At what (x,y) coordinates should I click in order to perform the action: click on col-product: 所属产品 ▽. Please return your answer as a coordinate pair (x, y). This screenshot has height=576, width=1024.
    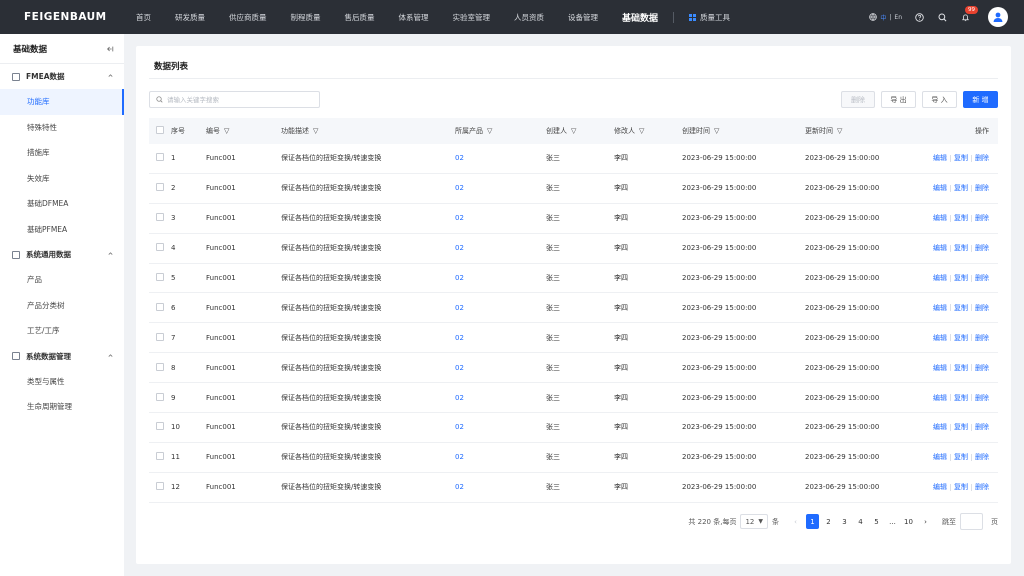
    Looking at the image, I should click on (500, 131).